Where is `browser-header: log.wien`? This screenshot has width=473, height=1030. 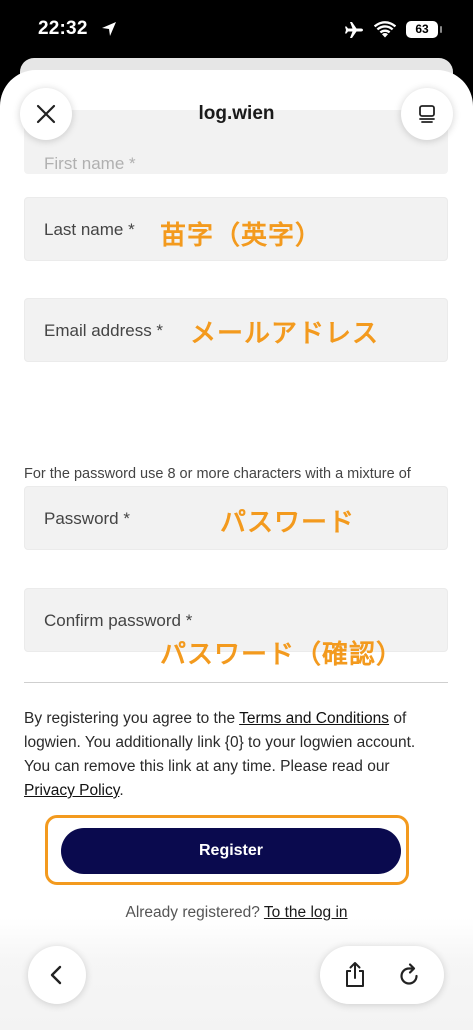 browser-header: log.wien is located at coordinates (236, 114).